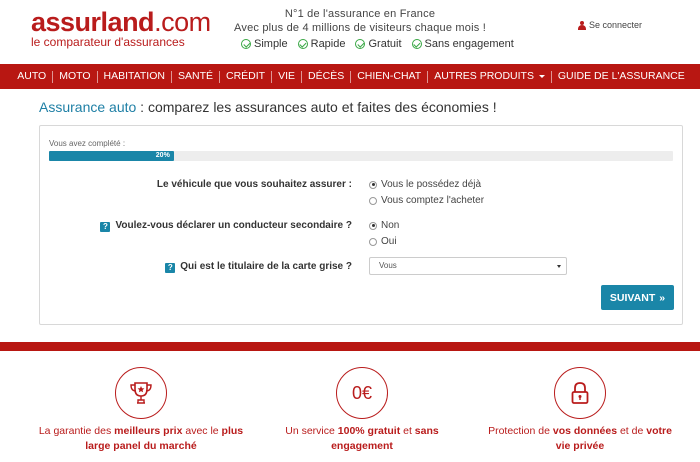  Describe the element at coordinates (31, 76) in the screenshot. I see `nav-item-auto: AUTO` at that location.